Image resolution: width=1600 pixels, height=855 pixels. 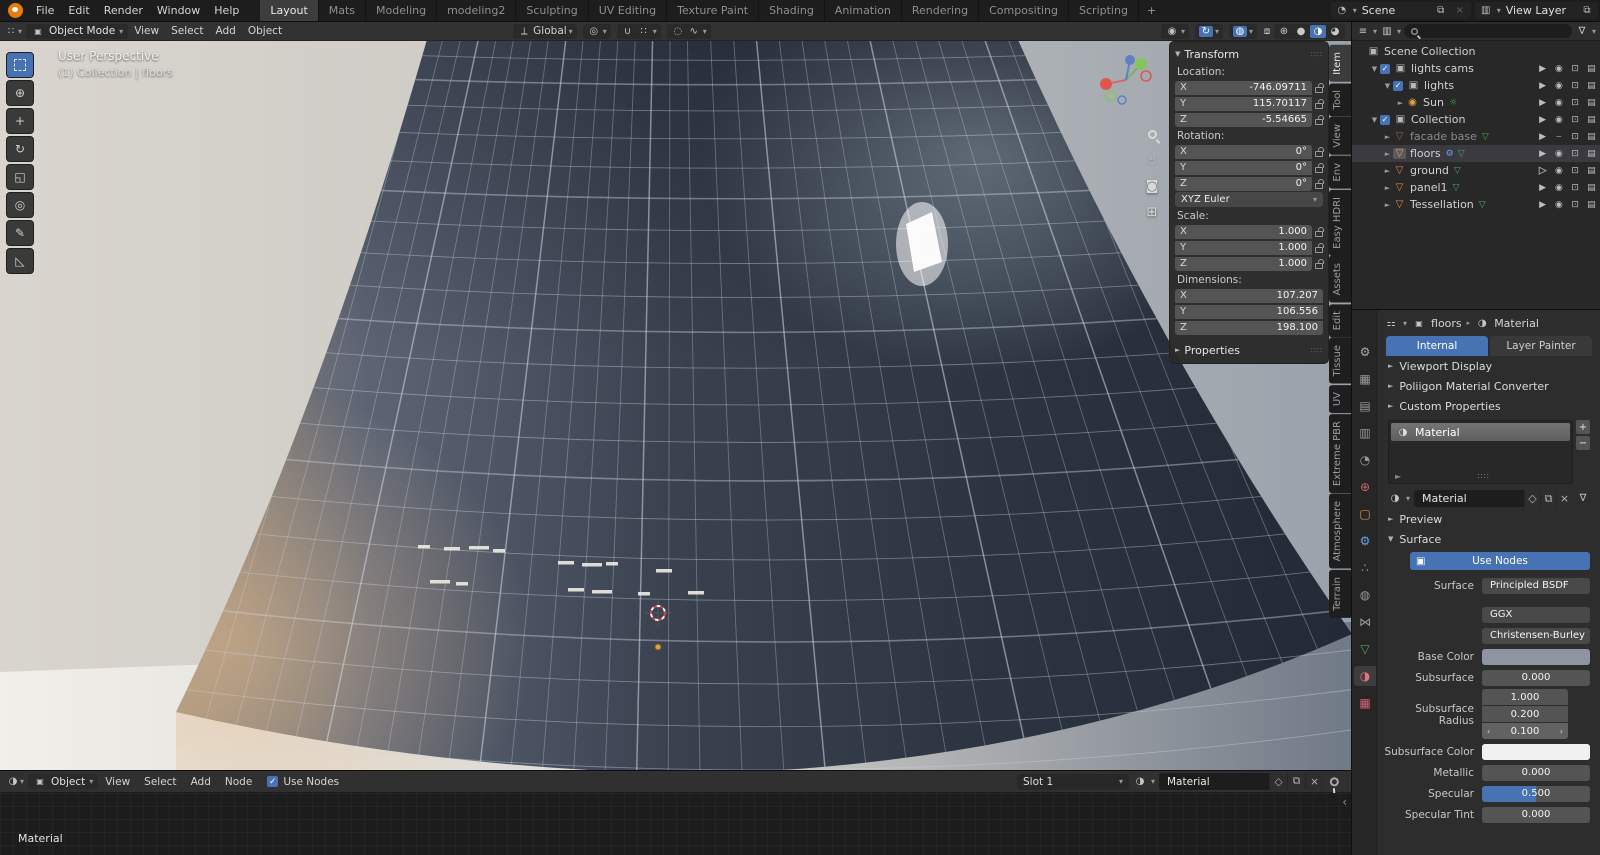 I want to click on sidebar-tab-atmosphere: Atmosphere, so click(x=1340, y=531).